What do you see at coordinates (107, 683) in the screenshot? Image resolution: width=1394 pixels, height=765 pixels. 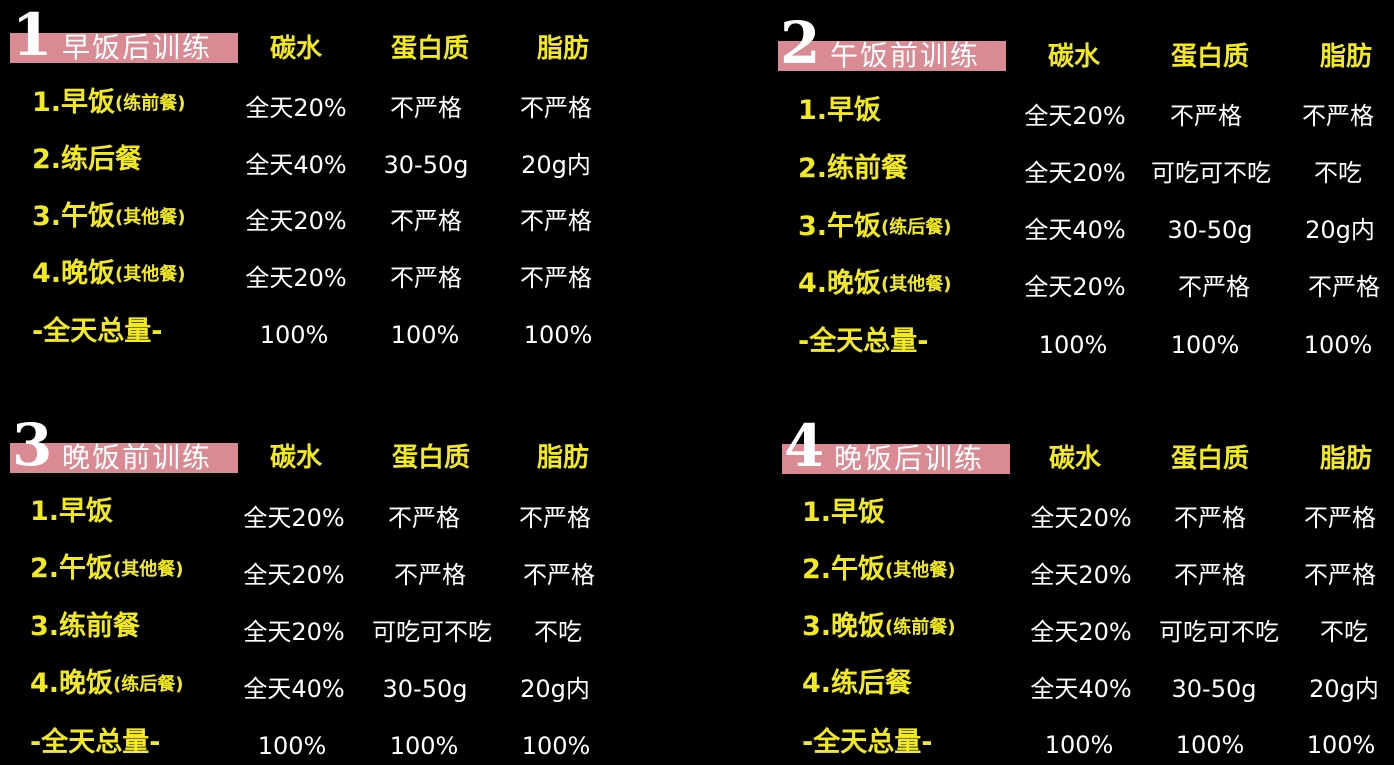 I see `row-label: 4.晚饭(练后餐)` at bounding box center [107, 683].